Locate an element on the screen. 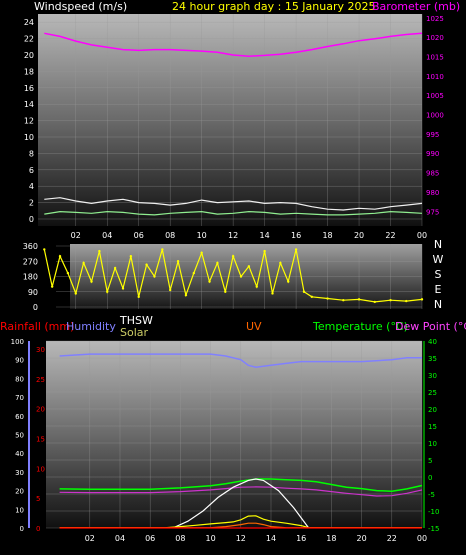 The height and width of the screenshot is (555, 466). x-tick-label: 08 is located at coordinates (170, 235).